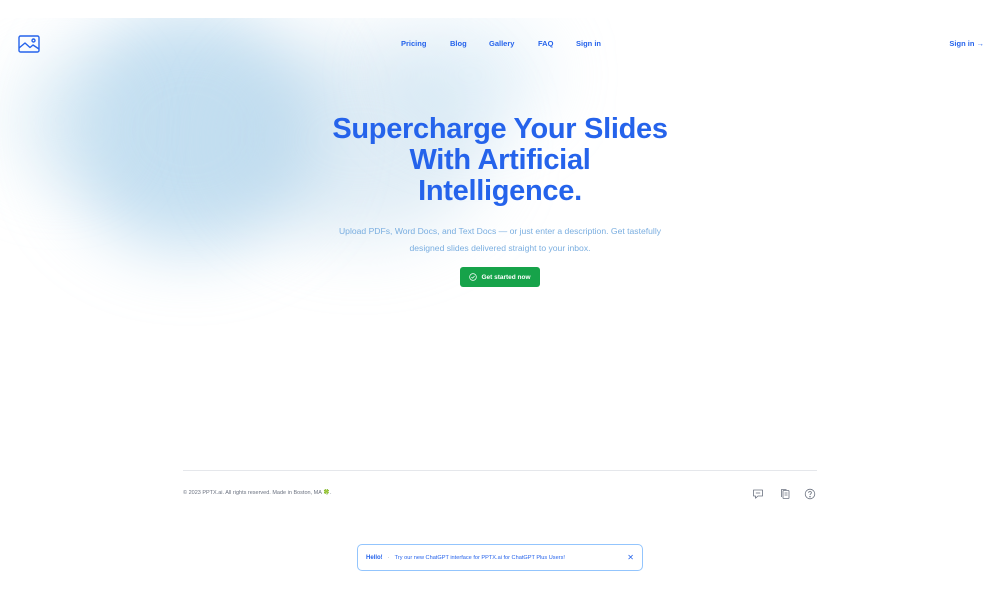 The height and width of the screenshot is (600, 1000). I want to click on check-circle-icon, so click(473, 277).